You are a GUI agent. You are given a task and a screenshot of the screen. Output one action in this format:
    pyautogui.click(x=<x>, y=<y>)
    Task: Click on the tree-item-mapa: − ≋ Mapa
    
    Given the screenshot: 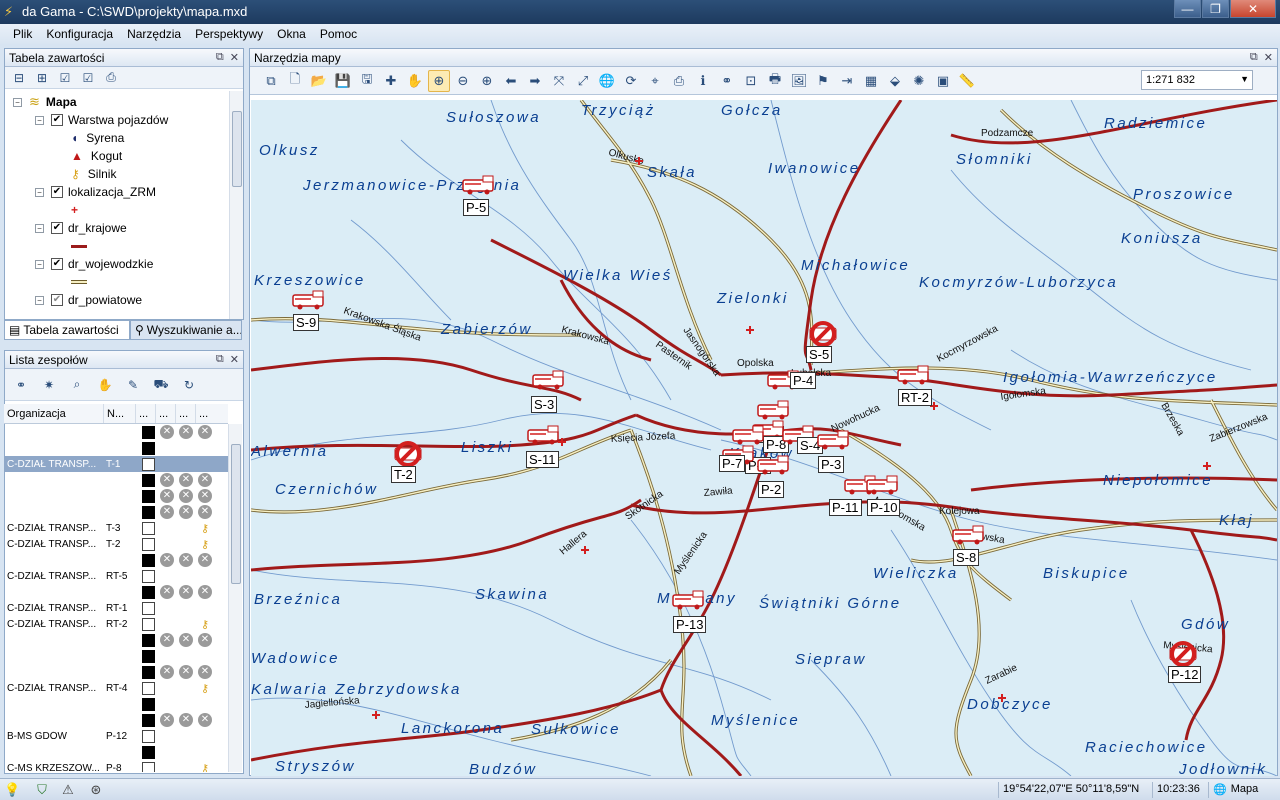 What is the action you would take?
    pyautogui.click(x=45, y=102)
    